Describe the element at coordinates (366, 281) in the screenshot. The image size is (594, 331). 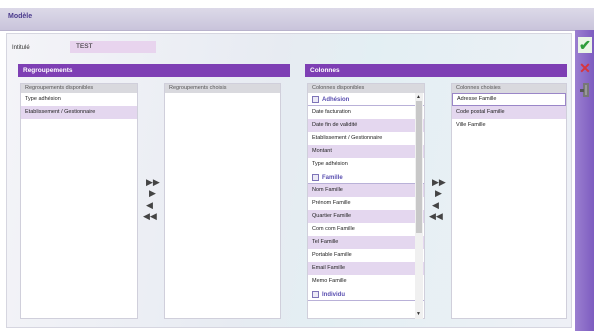
I see `list-item: Memo Famille` at that location.